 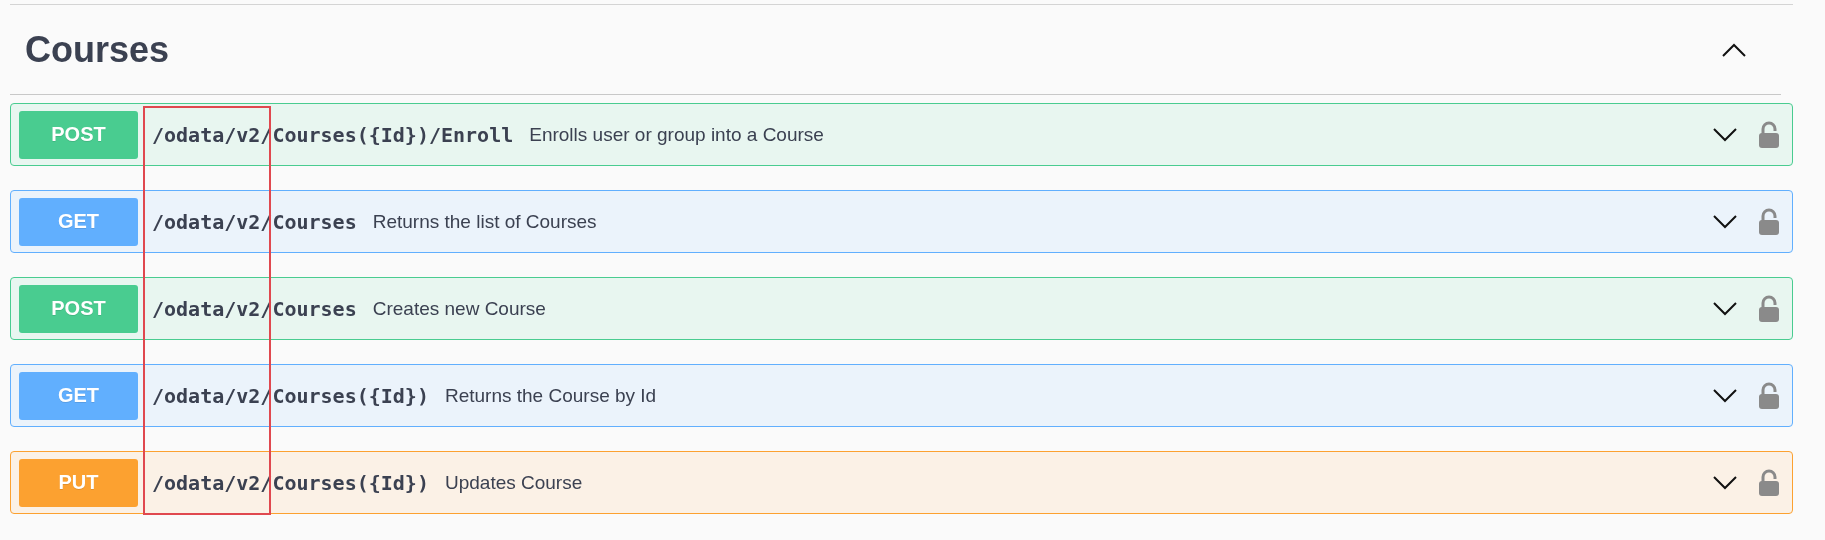 What do you see at coordinates (459, 308) in the screenshot?
I see `operation-summary: Creates new Course` at bounding box center [459, 308].